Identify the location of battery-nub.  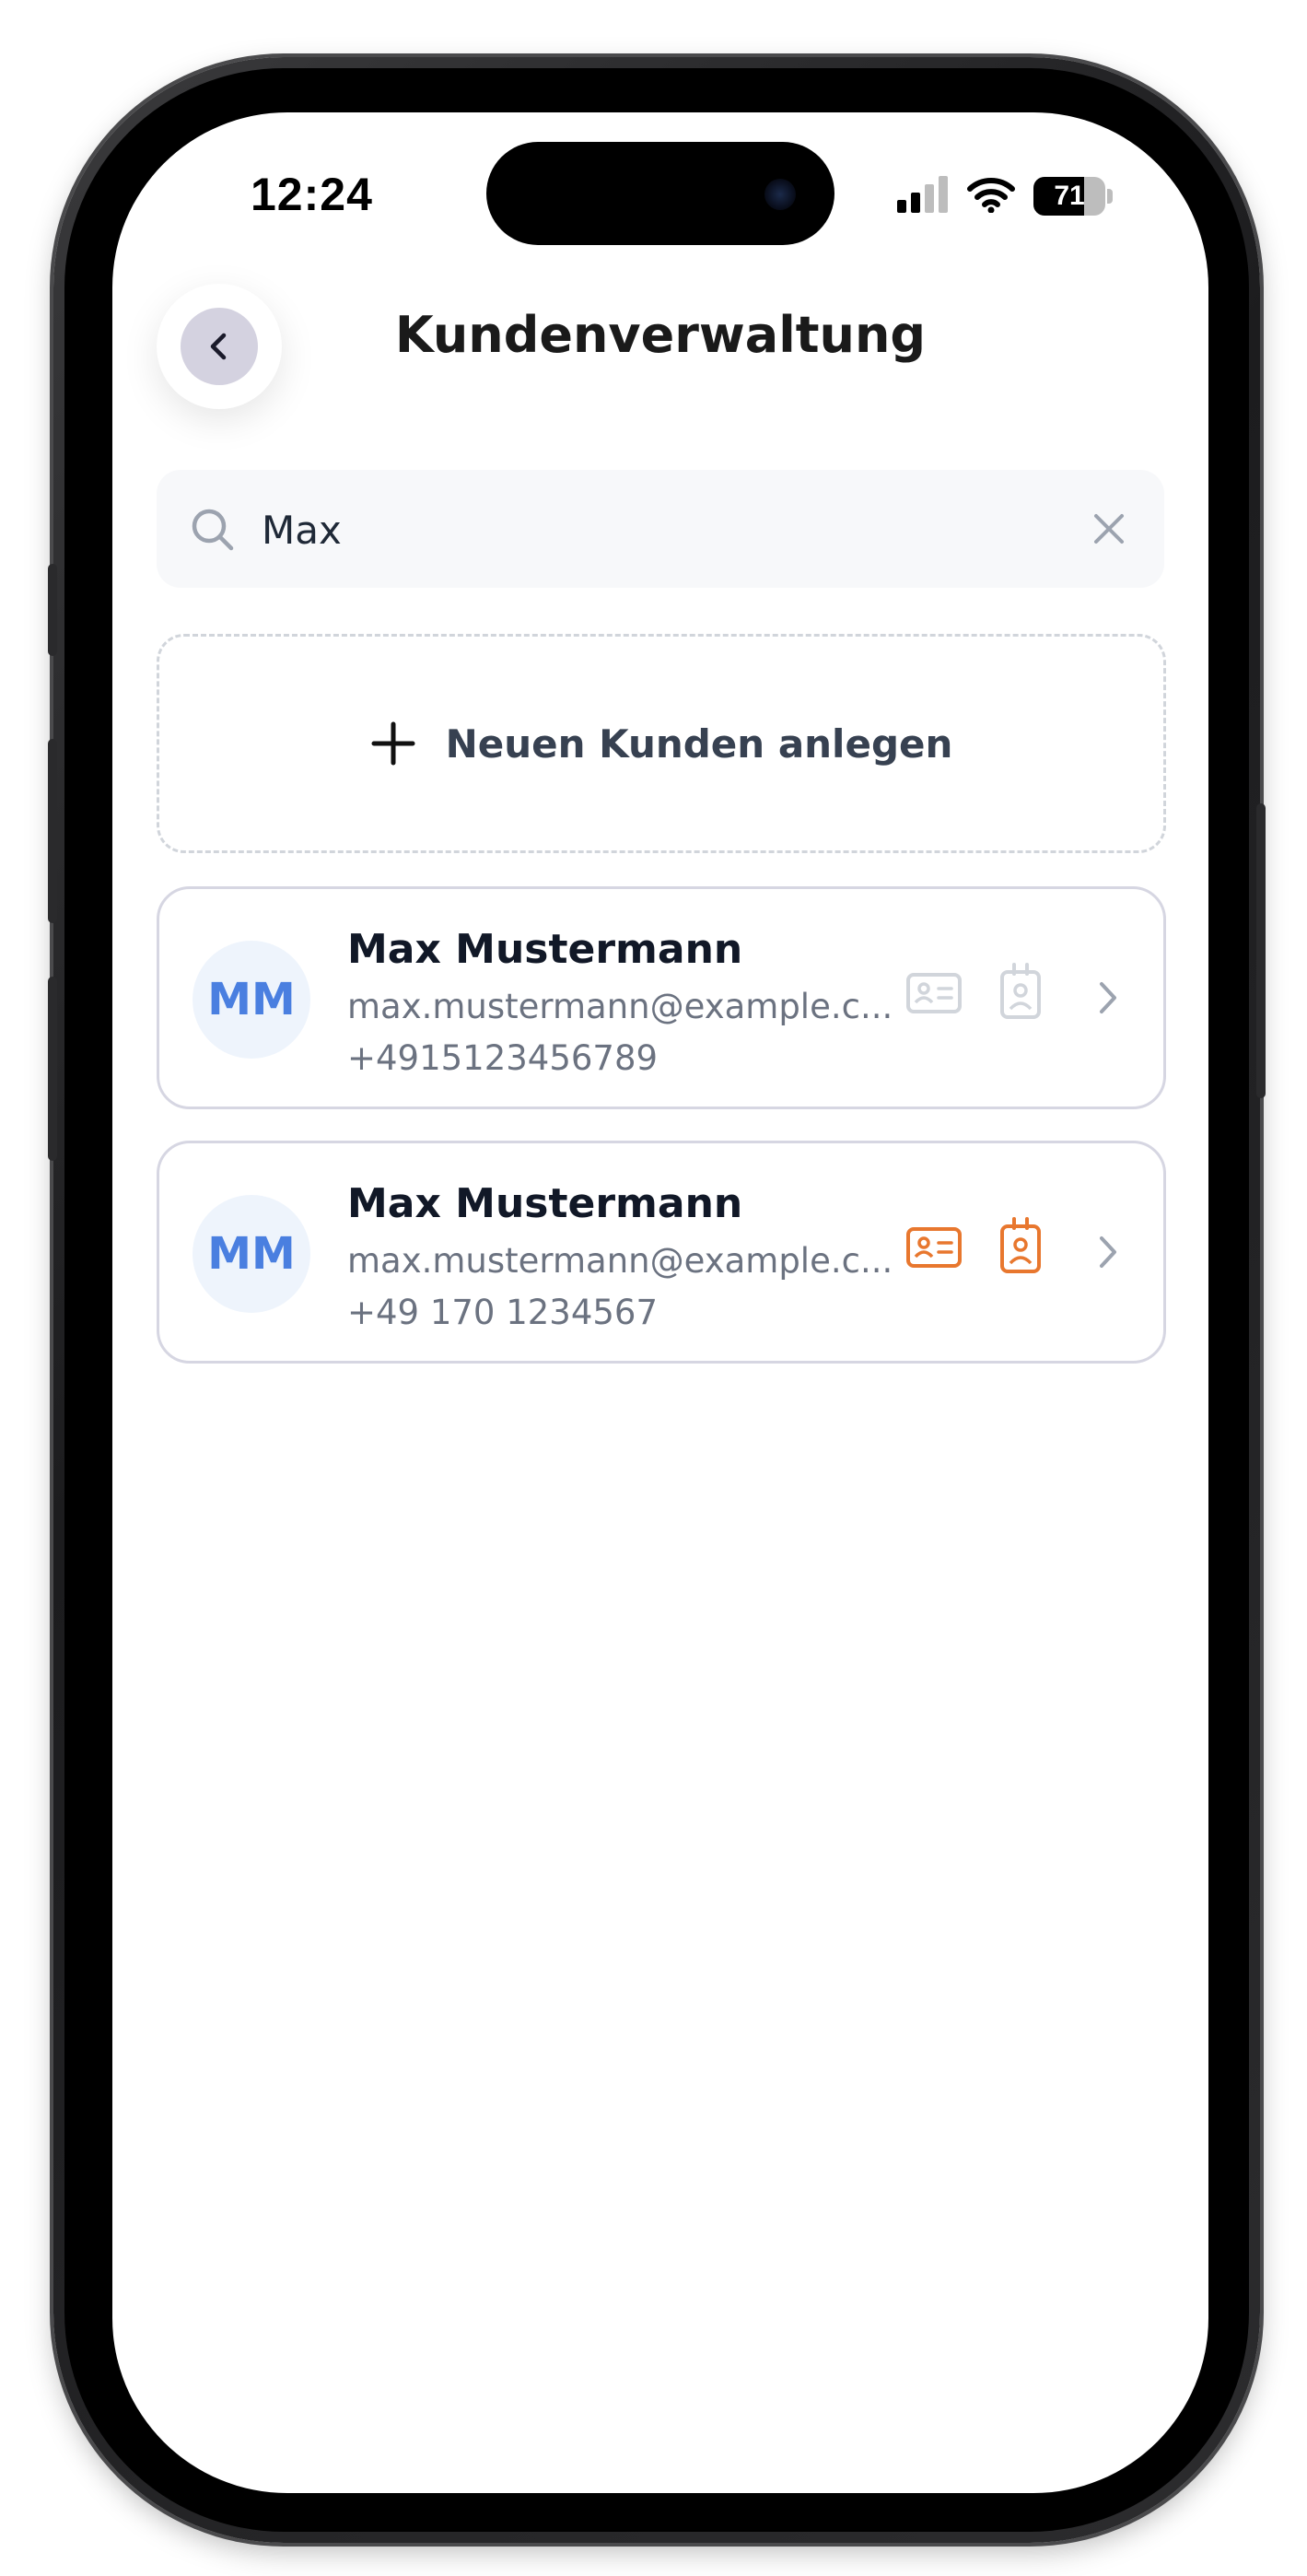
(1110, 196).